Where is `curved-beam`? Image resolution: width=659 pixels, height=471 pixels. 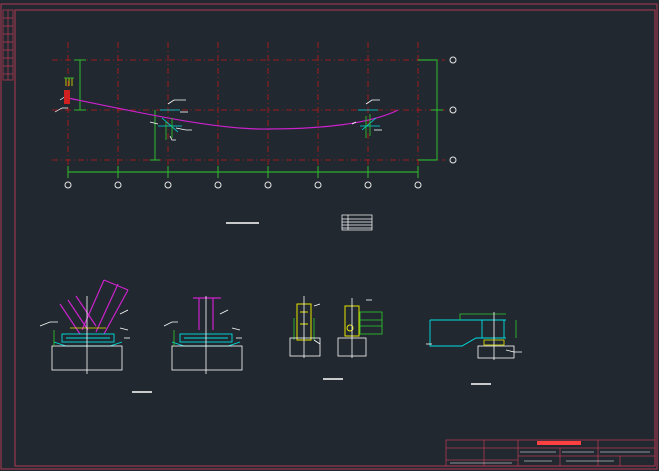
curved-beam is located at coordinates (233, 113).